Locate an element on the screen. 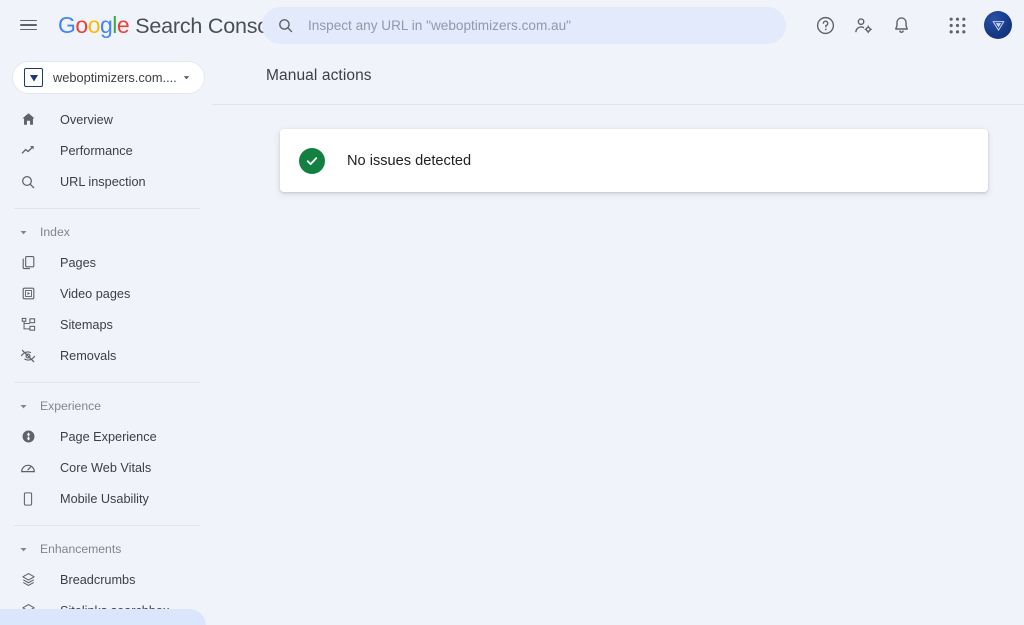 The height and width of the screenshot is (625, 1024). sidebar-item-page-experience: Page Experience is located at coordinates (100, 436).